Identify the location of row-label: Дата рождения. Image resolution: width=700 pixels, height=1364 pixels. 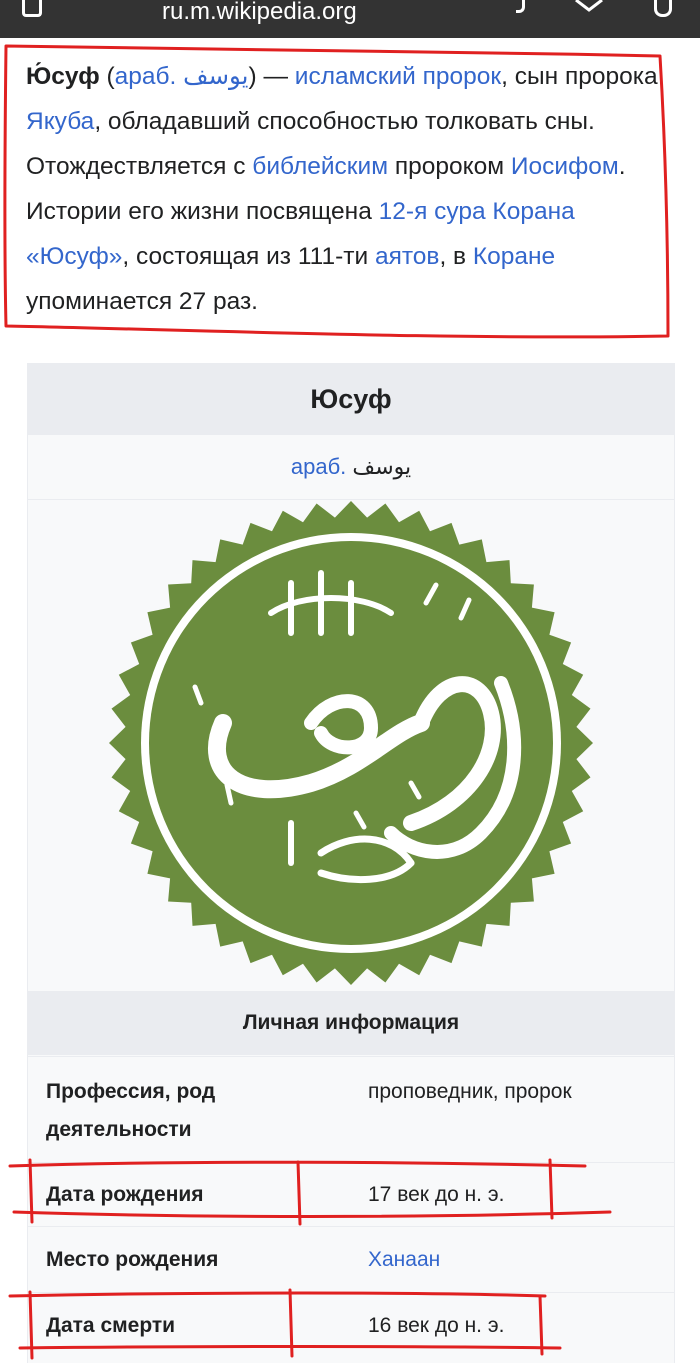
(125, 1194).